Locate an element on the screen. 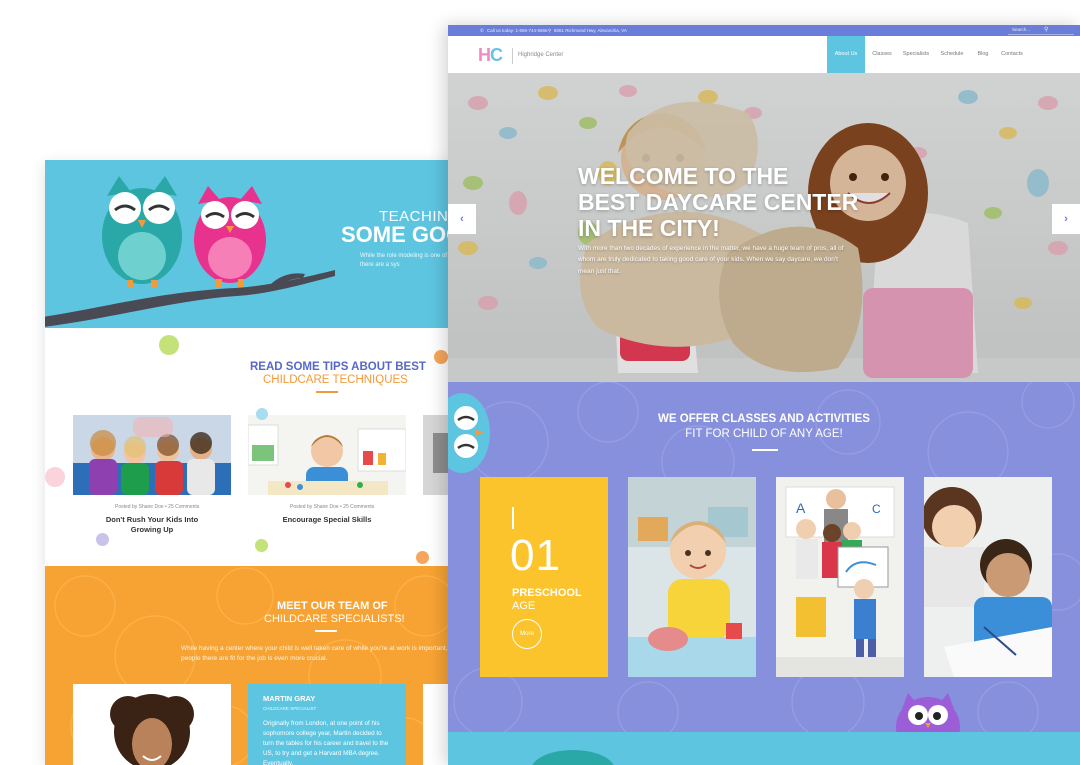 Image resolution: width=1080 pixels, height=765 pixels. logo-site-name: Highridge Center is located at coordinates (541, 55).